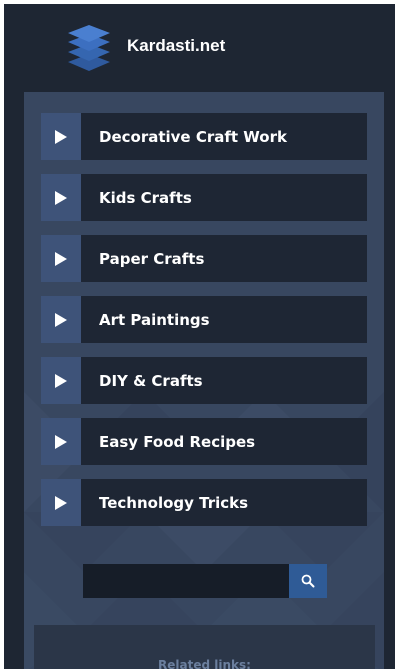 Image resolution: width=399 pixels, height=669 pixels. I want to click on search-button, so click(308, 581).